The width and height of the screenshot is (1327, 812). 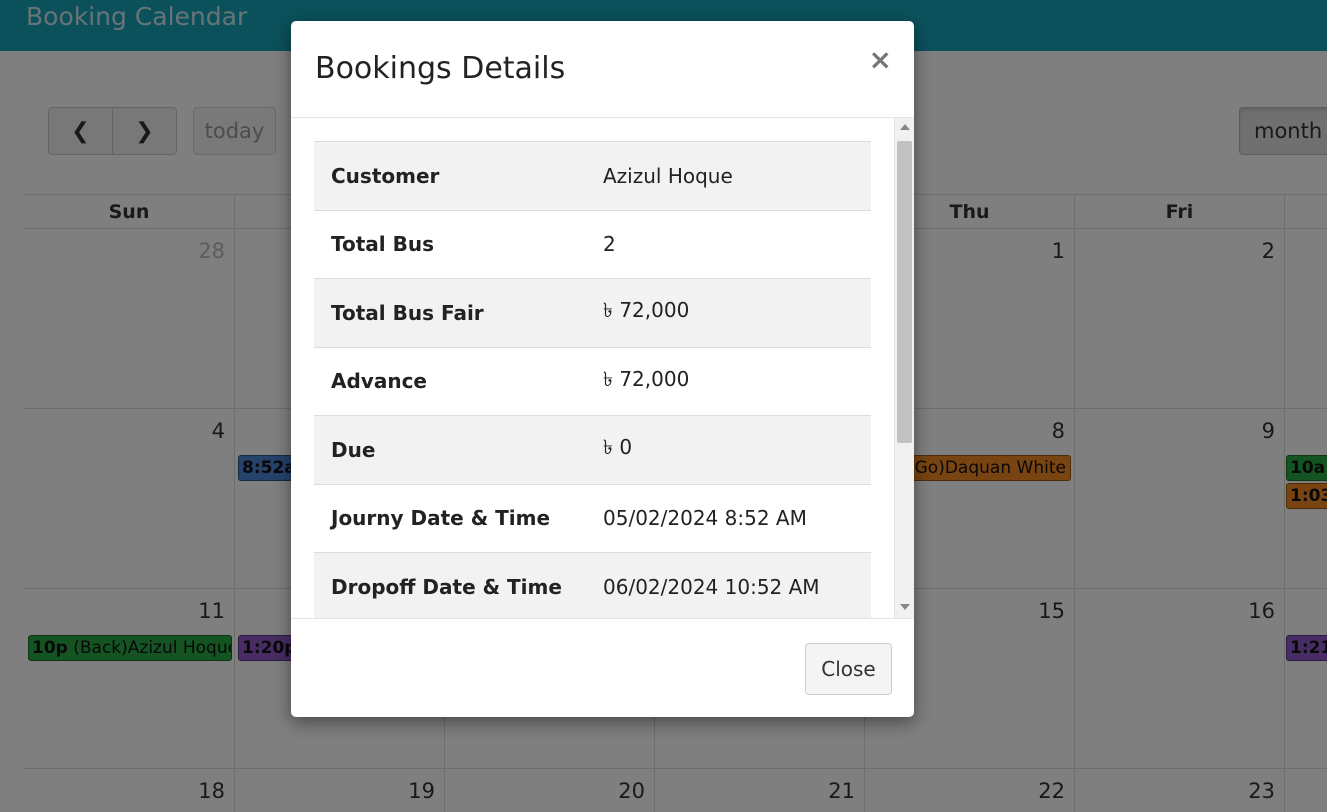 I want to click on detail-label: Total Bus, so click(x=382, y=244).